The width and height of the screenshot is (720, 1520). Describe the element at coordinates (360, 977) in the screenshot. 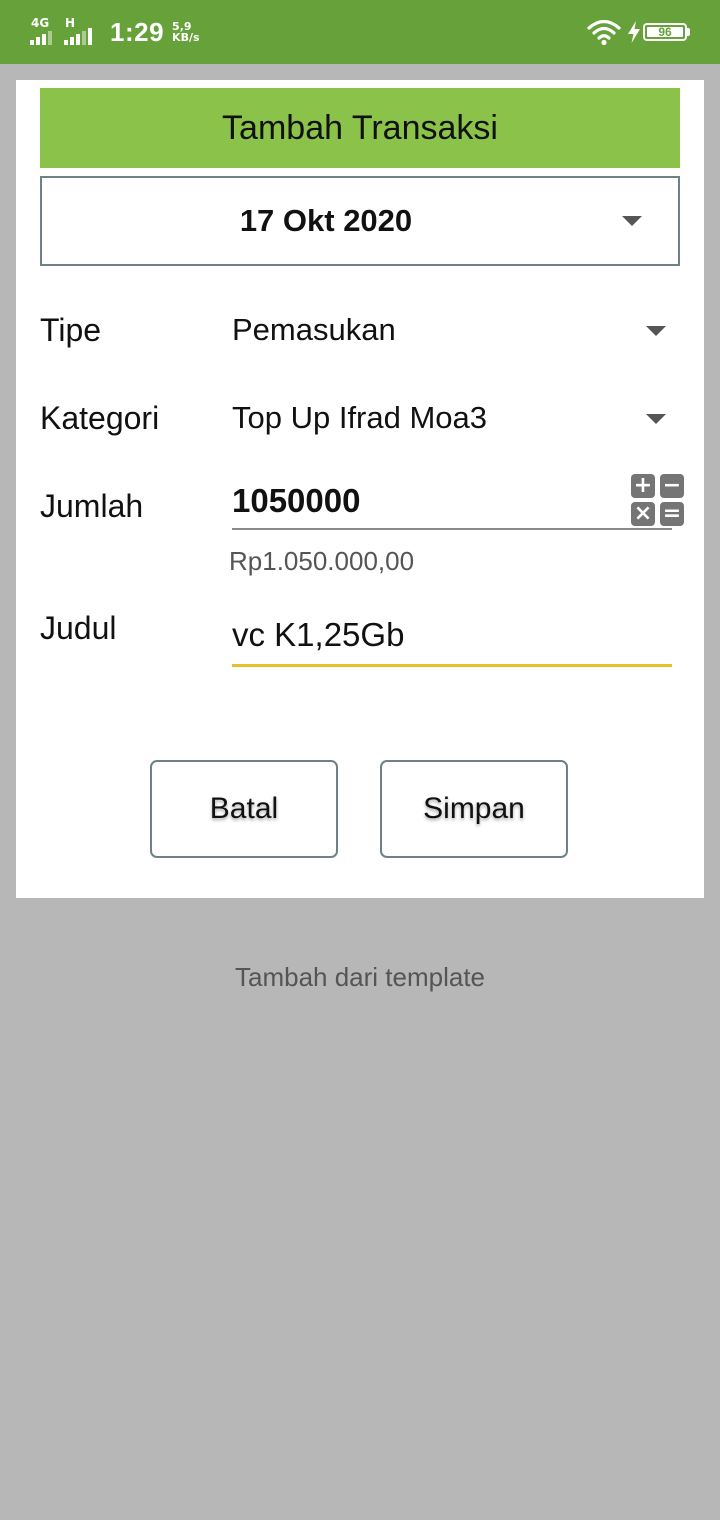

I see `add-from-template-link: Tambah dari template` at that location.